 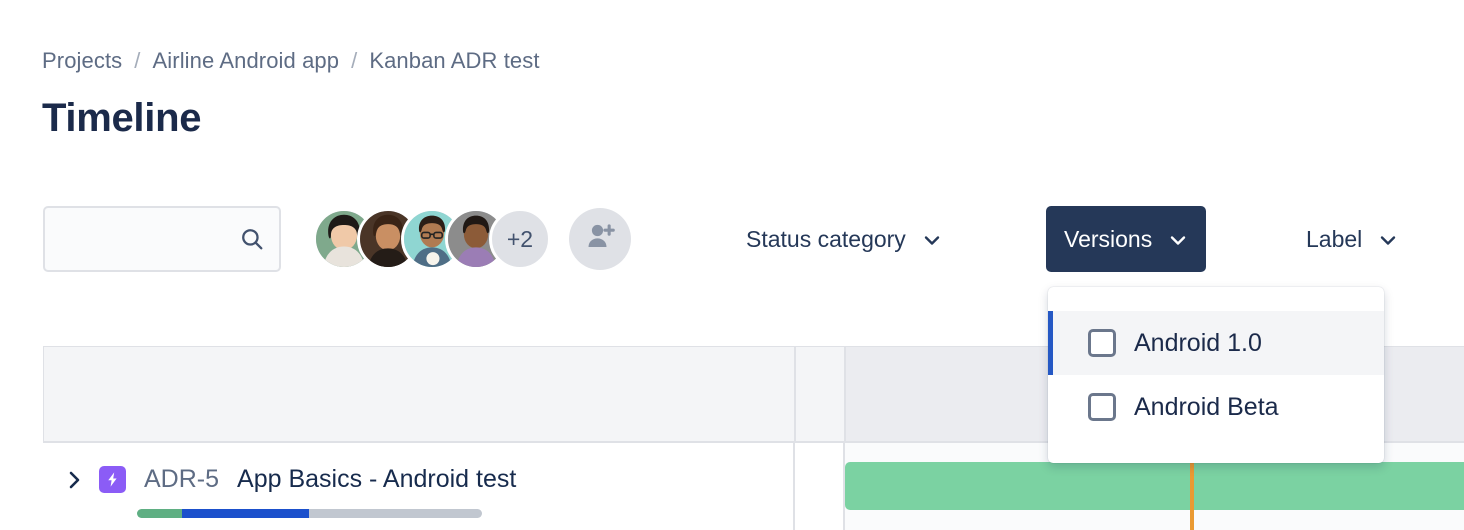 I want to click on breadcrumb-item-projects: Projects, so click(x=82, y=61).